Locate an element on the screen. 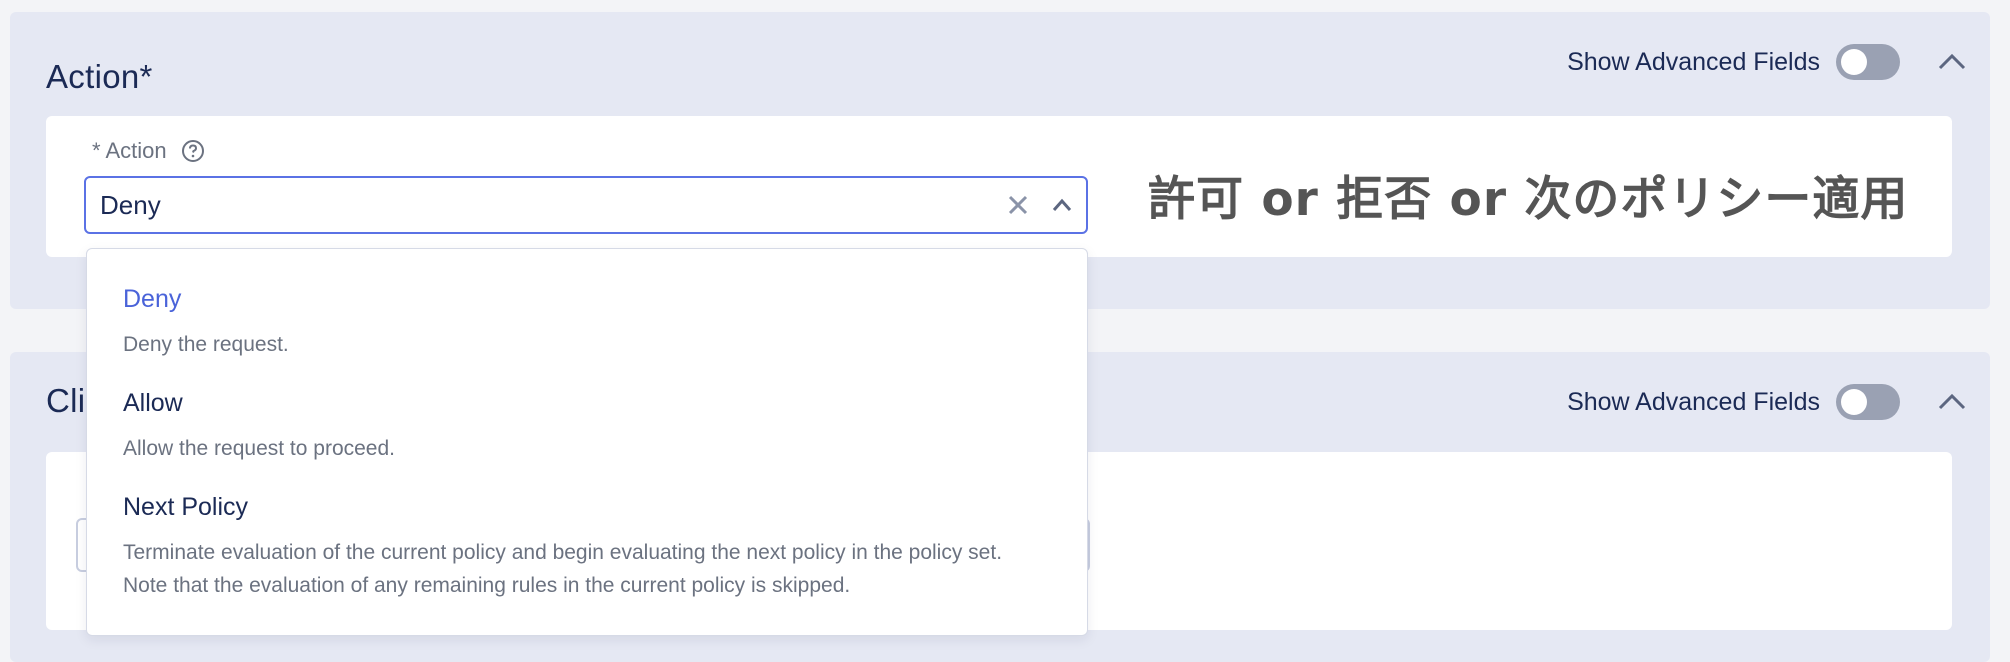 The width and height of the screenshot is (2010, 662). section-title: Action* is located at coordinates (99, 76).